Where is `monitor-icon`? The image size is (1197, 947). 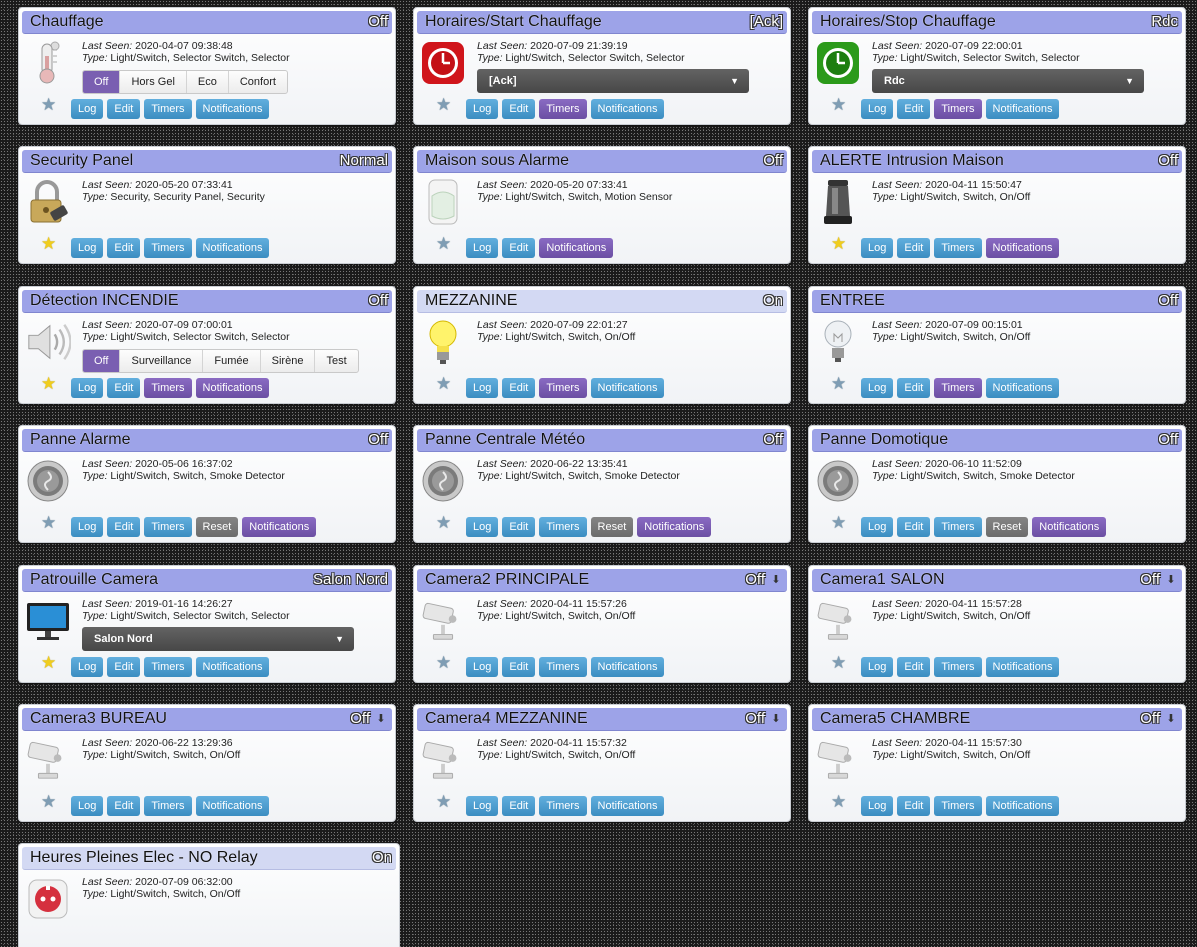 monitor-icon is located at coordinates (48, 621).